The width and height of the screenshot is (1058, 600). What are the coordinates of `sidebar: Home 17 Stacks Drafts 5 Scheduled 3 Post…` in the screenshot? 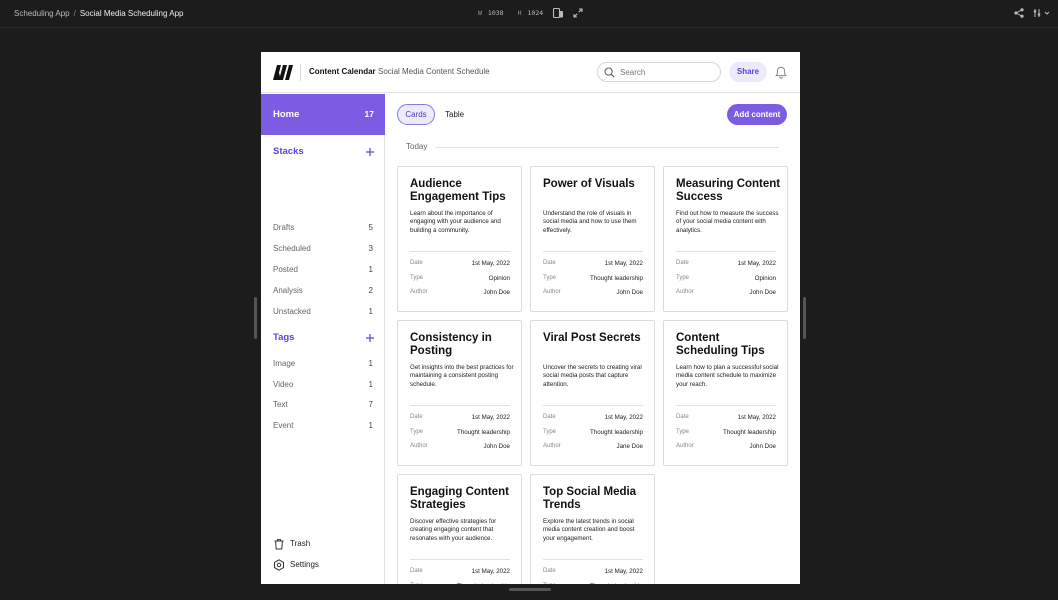 It's located at (323, 339).